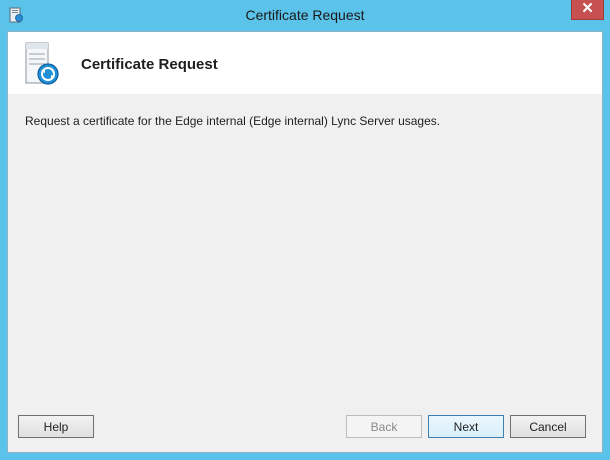 This screenshot has width=610, height=460. What do you see at coordinates (42, 64) in the screenshot?
I see `certificate-server-icon` at bounding box center [42, 64].